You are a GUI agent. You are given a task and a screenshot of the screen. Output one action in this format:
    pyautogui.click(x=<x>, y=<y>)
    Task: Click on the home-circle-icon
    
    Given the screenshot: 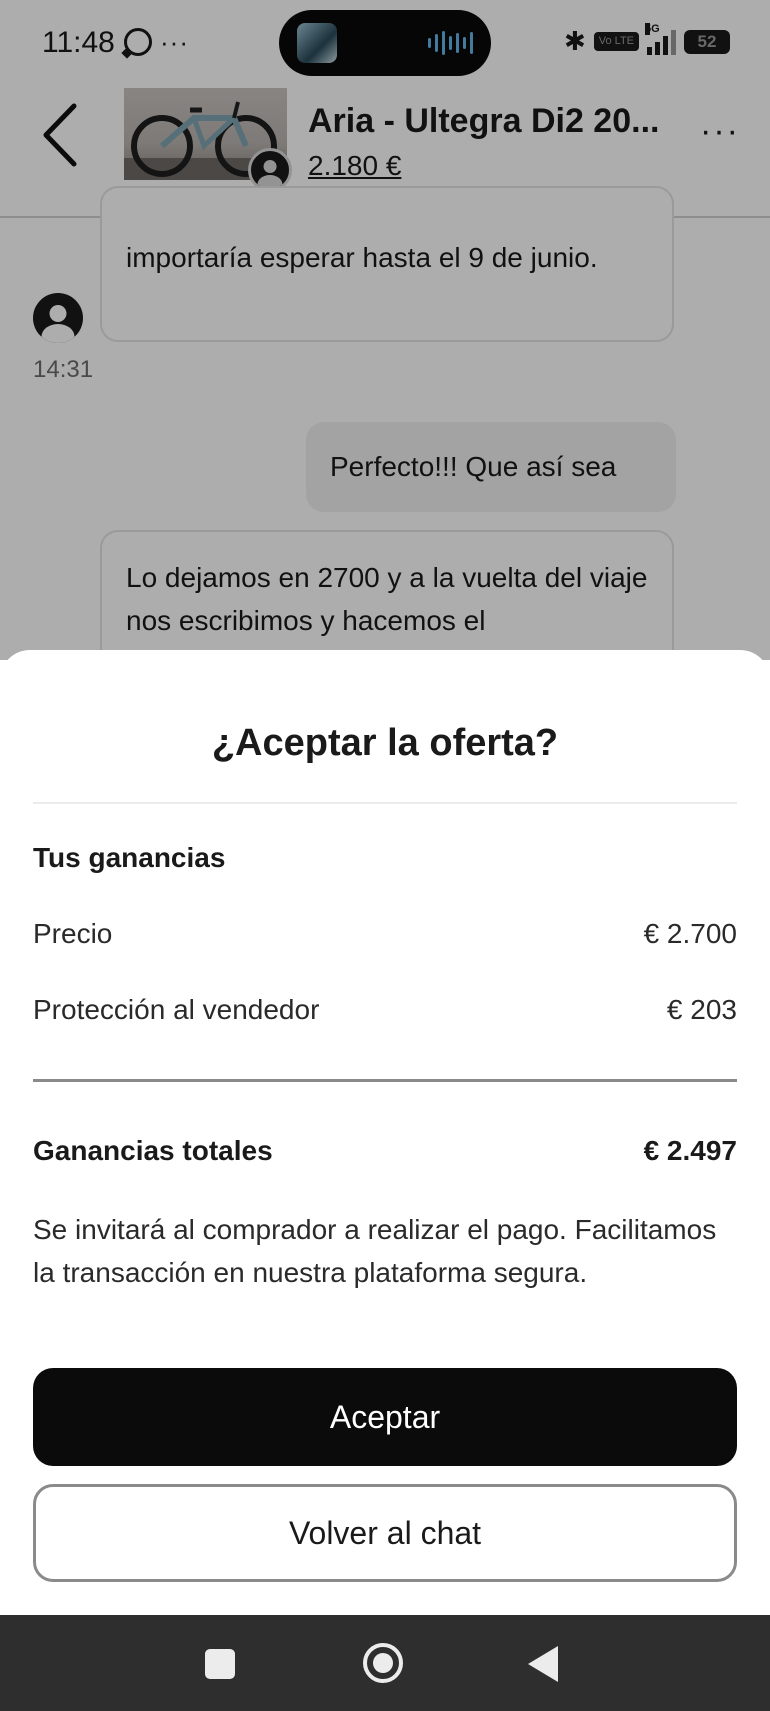 What is the action you would take?
    pyautogui.click(x=383, y=1663)
    